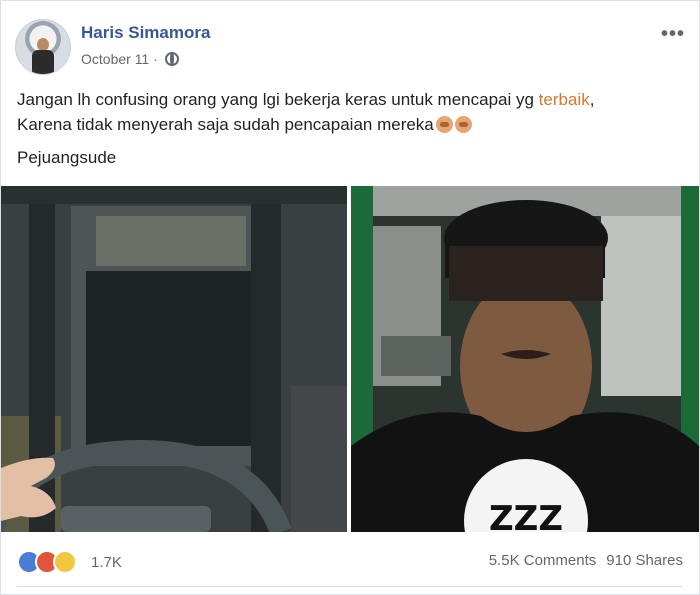  I want to click on reactions-summary: 1.7K, so click(69, 562).